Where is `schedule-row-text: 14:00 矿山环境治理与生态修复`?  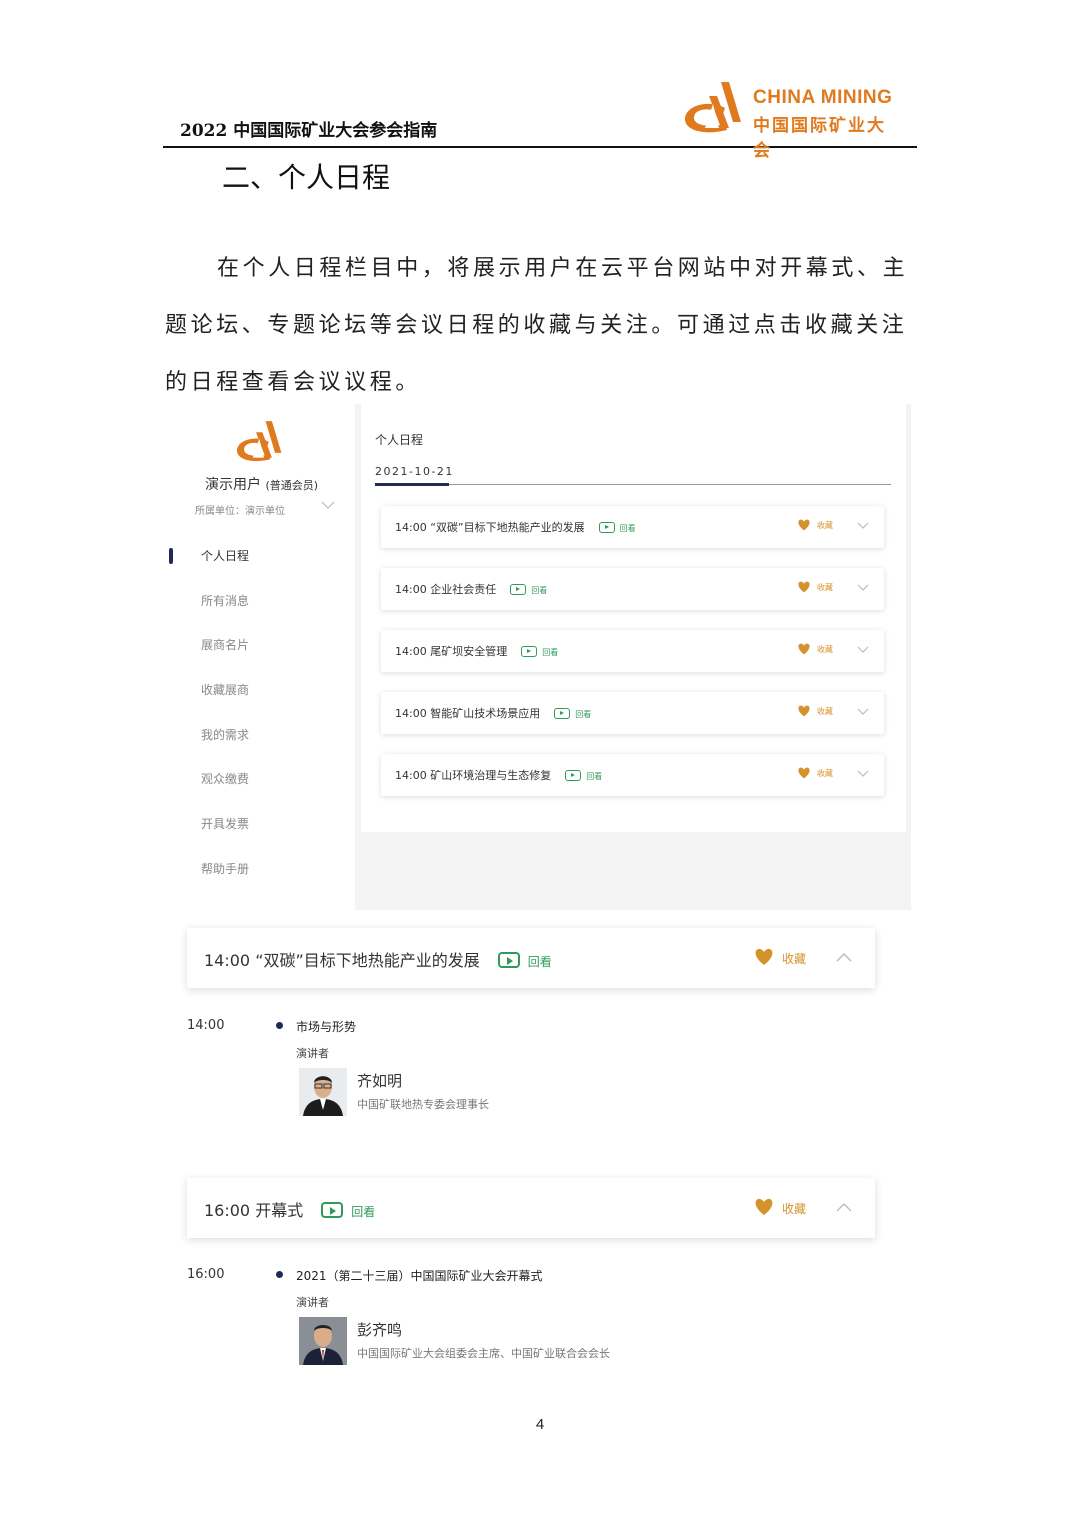
schedule-row-text: 14:00 矿山环境治理与生态修复 is located at coordinates (473, 775).